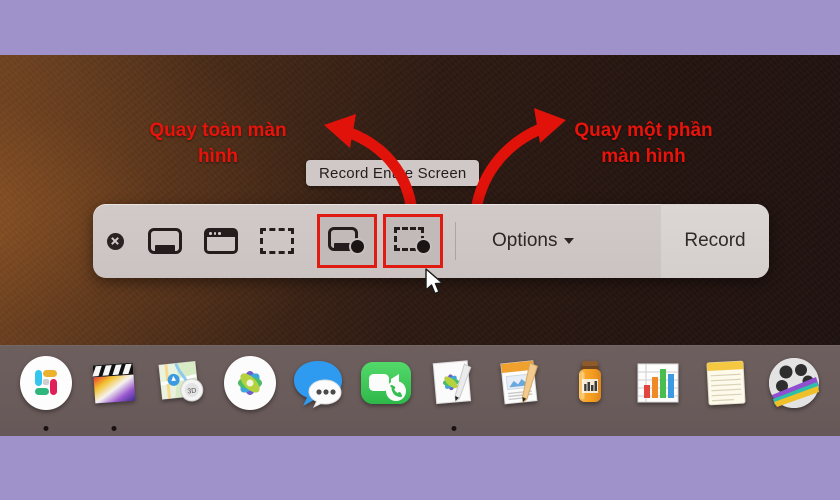 Image resolution: width=840 pixels, height=500 pixels. I want to click on mouse-cursor, so click(434, 281).